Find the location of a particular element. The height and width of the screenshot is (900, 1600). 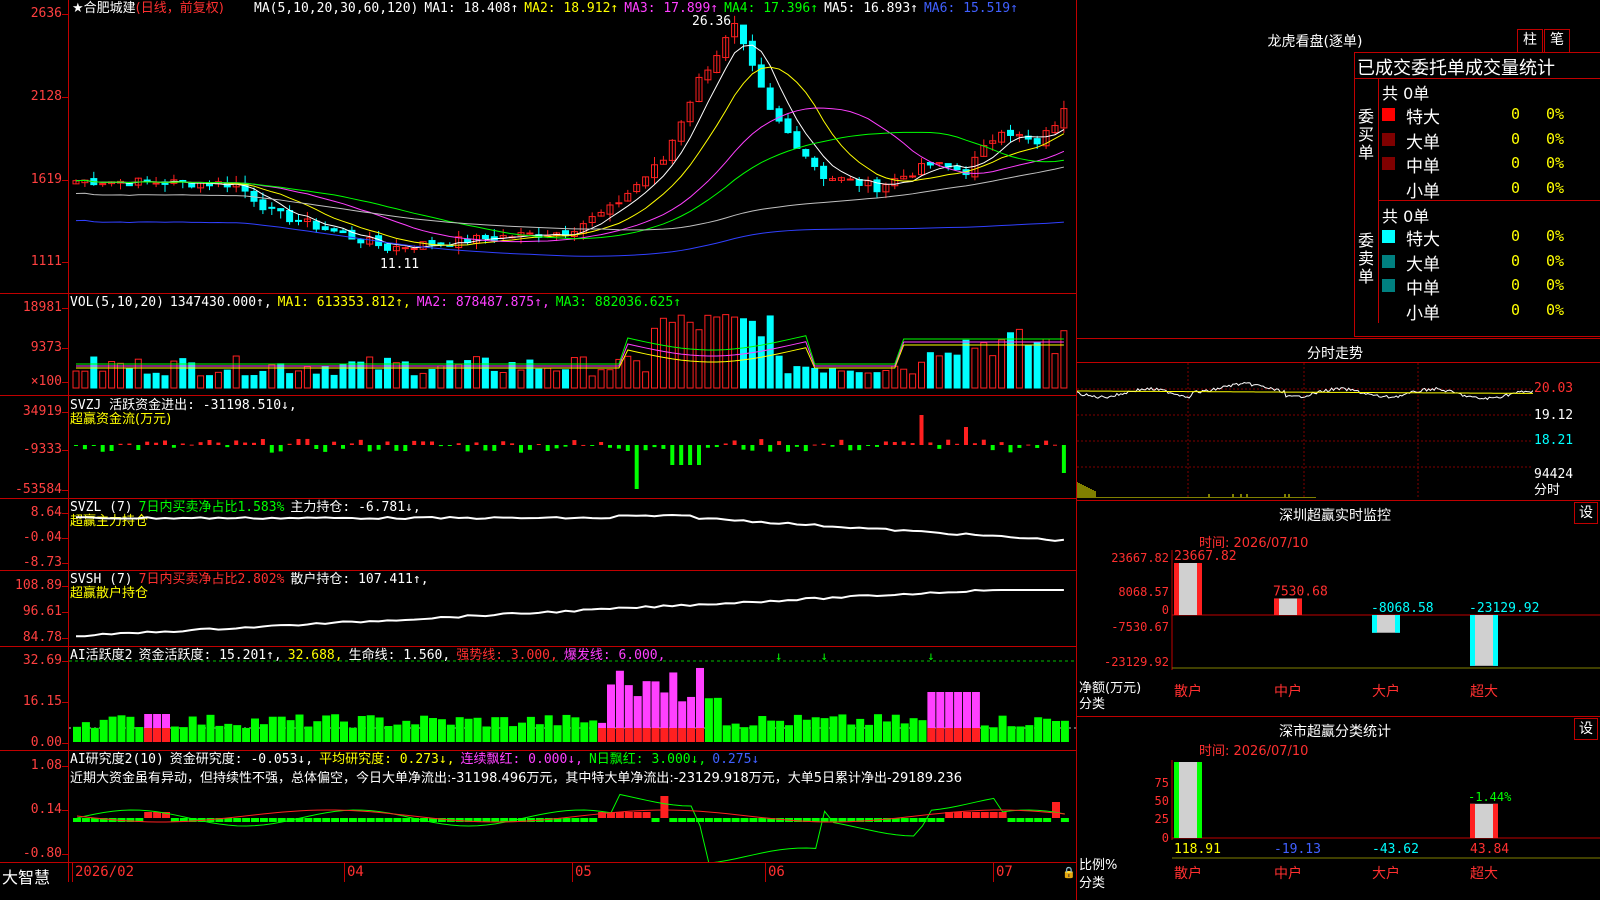

monitor-cat: 中户 is located at coordinates (1288, 691).